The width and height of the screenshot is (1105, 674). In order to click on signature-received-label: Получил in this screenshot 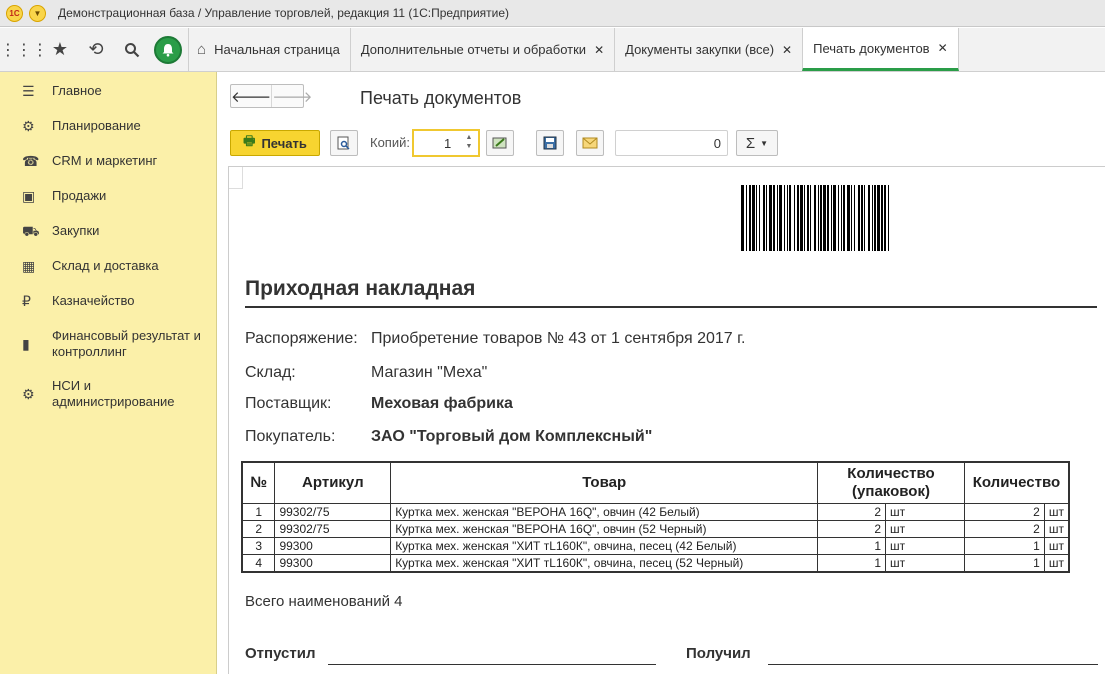, I will do `click(718, 653)`.